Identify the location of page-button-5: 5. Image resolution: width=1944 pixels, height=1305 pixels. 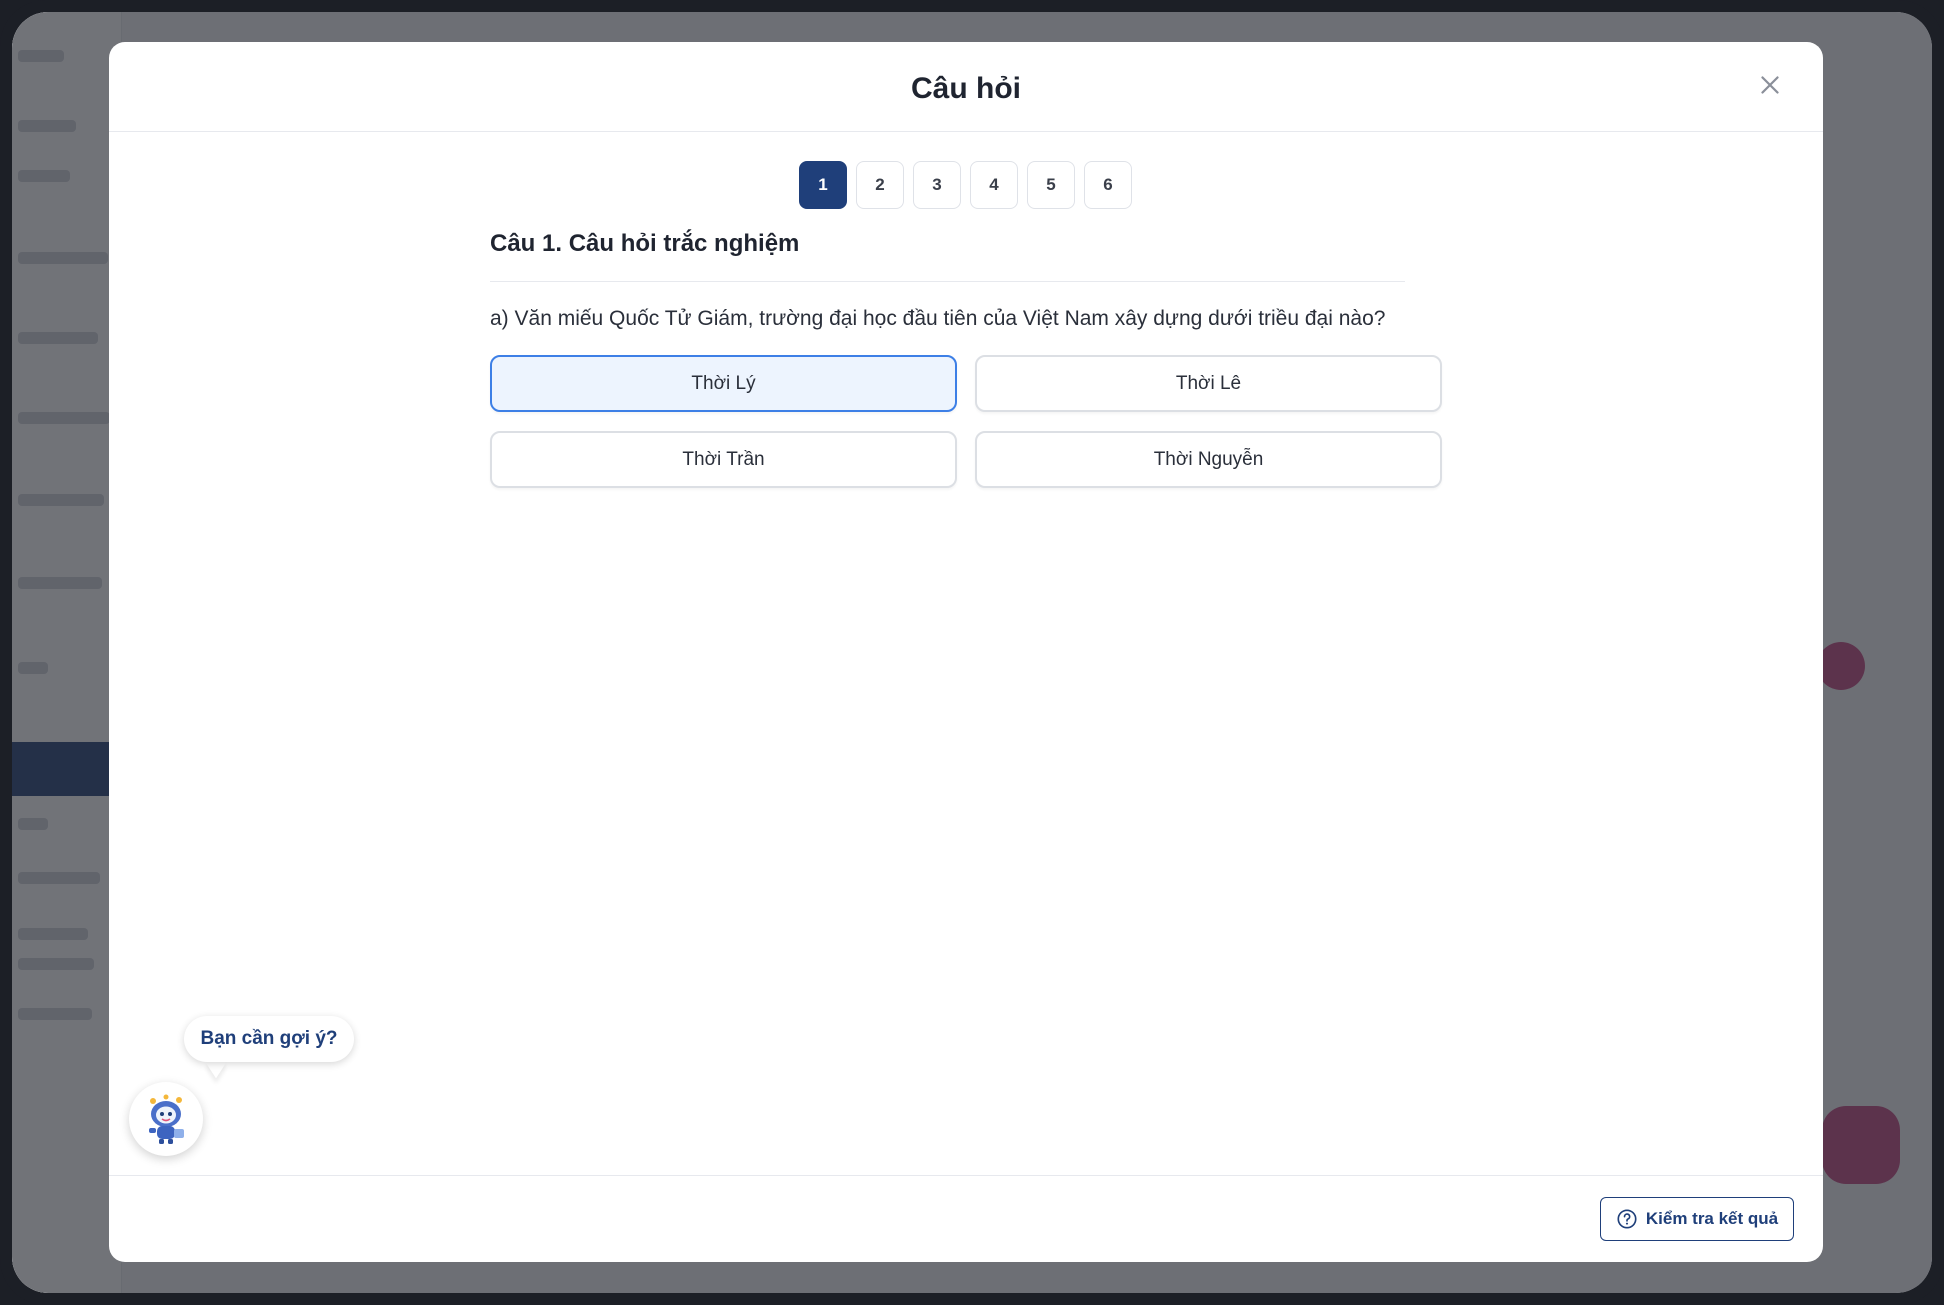
(1051, 185).